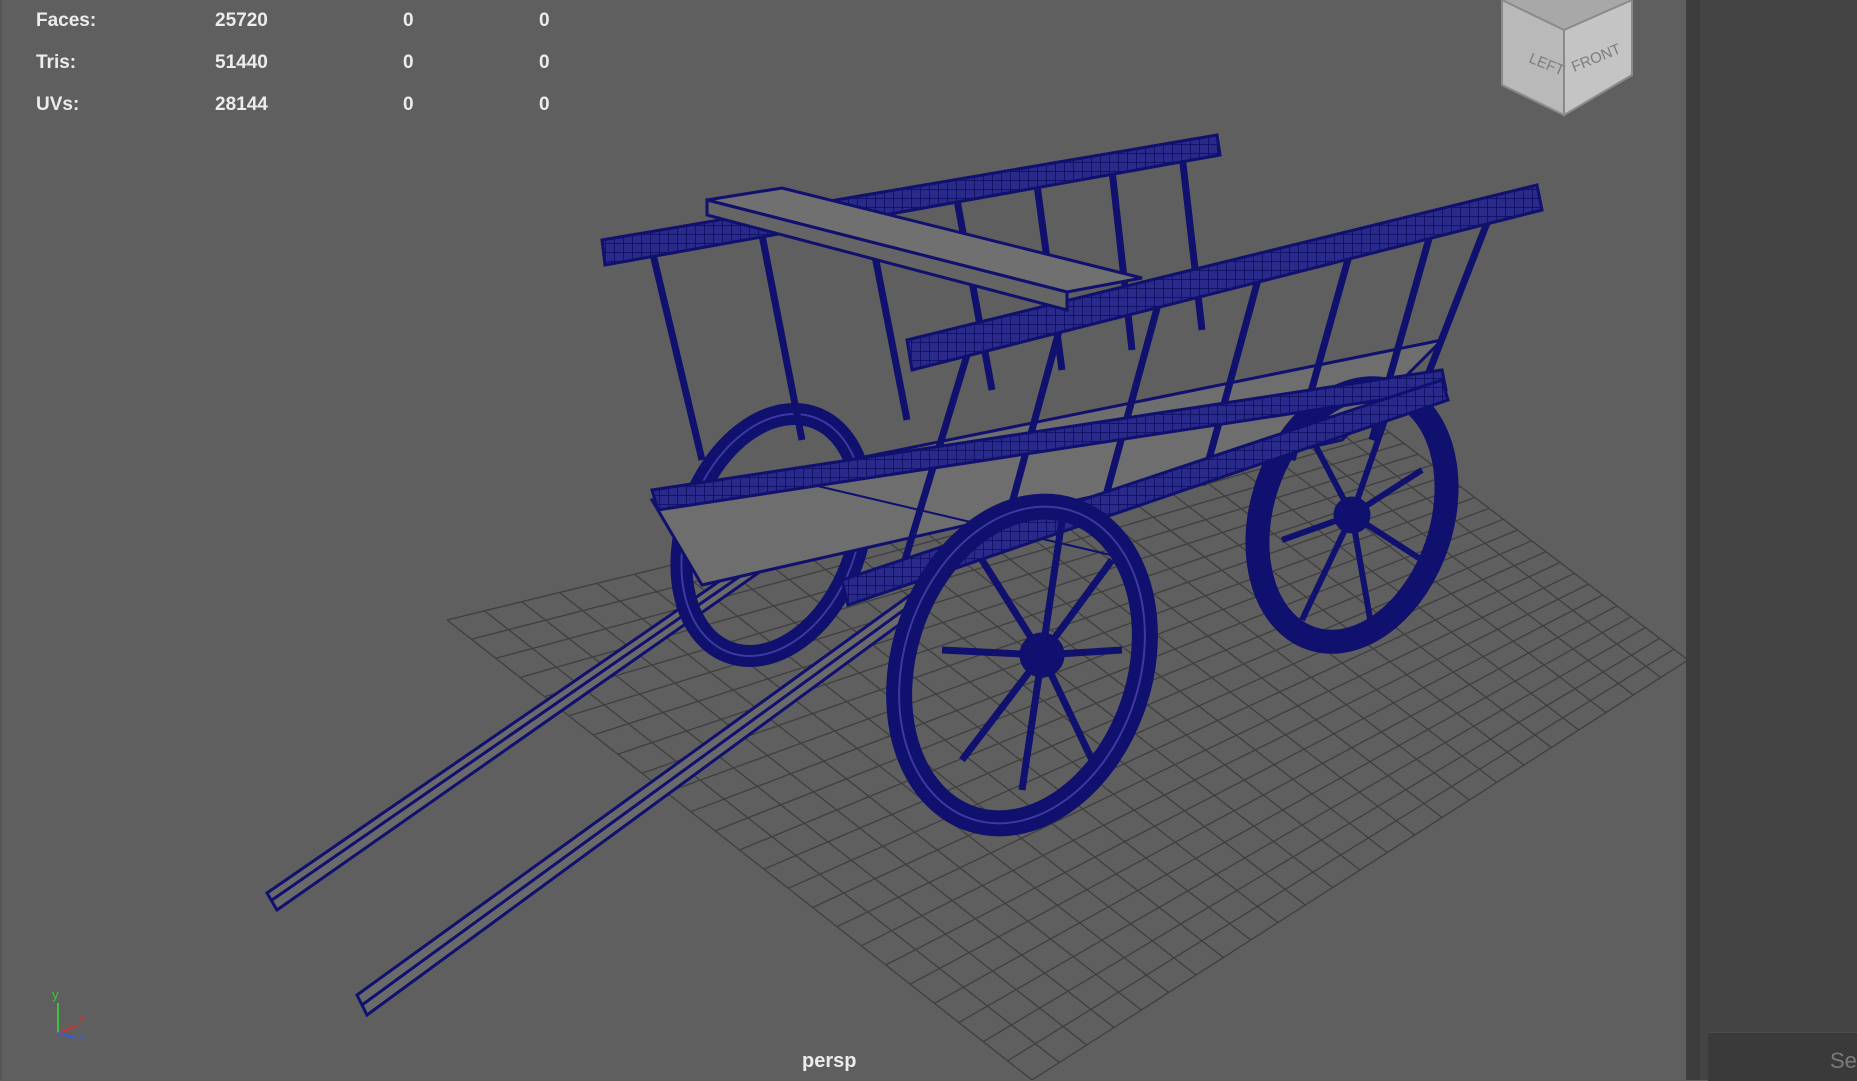  Describe the element at coordinates (56, 62) in the screenshot. I see `hud-label: Tris:` at that location.